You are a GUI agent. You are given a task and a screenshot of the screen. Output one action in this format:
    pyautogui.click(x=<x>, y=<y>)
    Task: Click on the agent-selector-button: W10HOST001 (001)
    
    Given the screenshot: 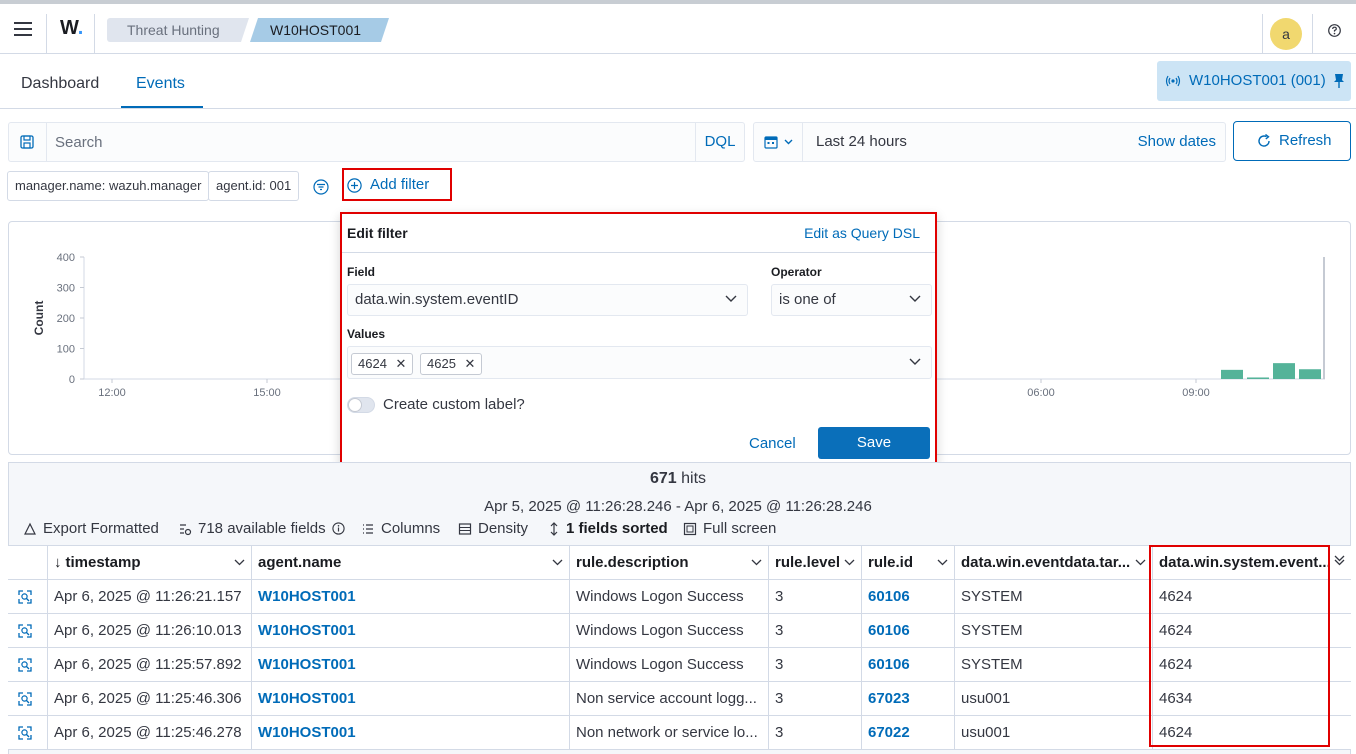 What is the action you would take?
    pyautogui.click(x=1254, y=81)
    